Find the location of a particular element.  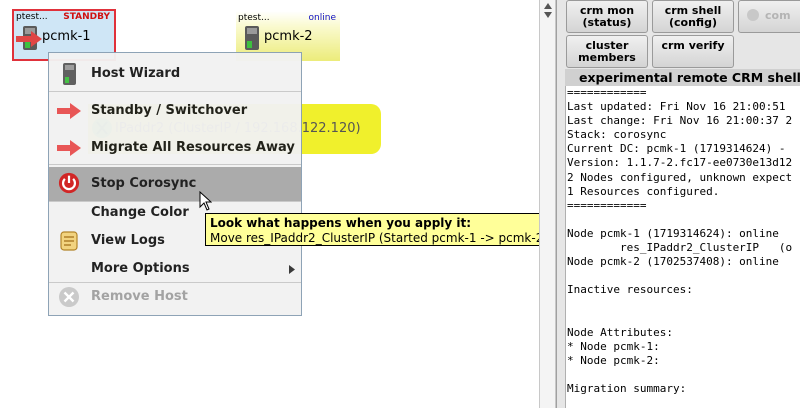

commit-button: com is located at coordinates (769, 16).